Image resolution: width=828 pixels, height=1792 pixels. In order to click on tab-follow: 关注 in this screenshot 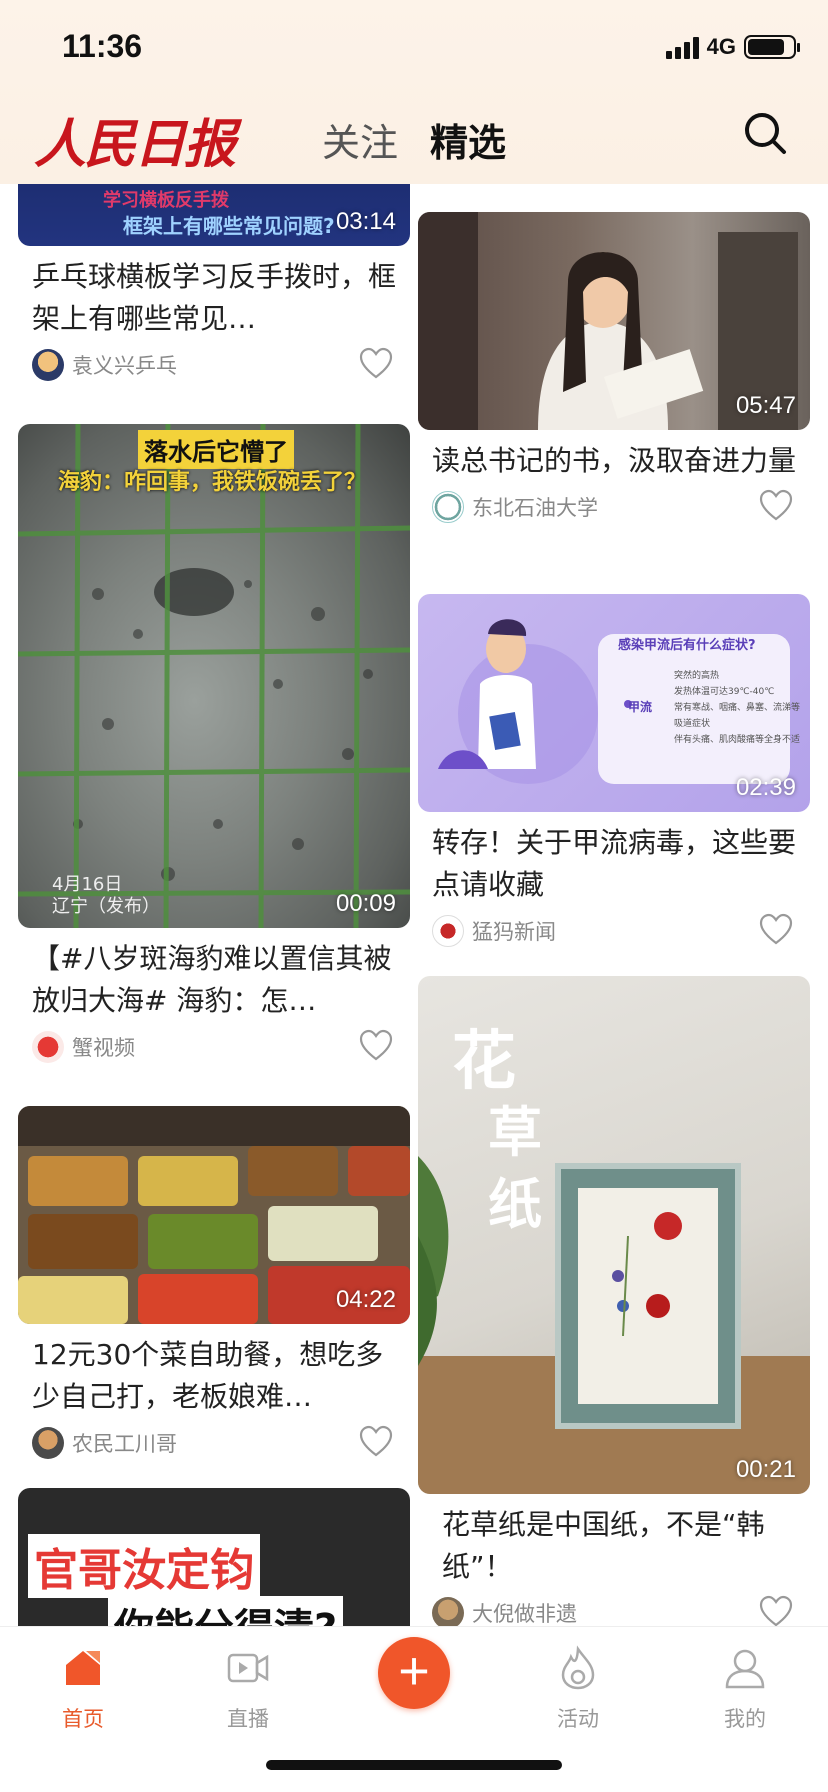, I will do `click(360, 139)`.